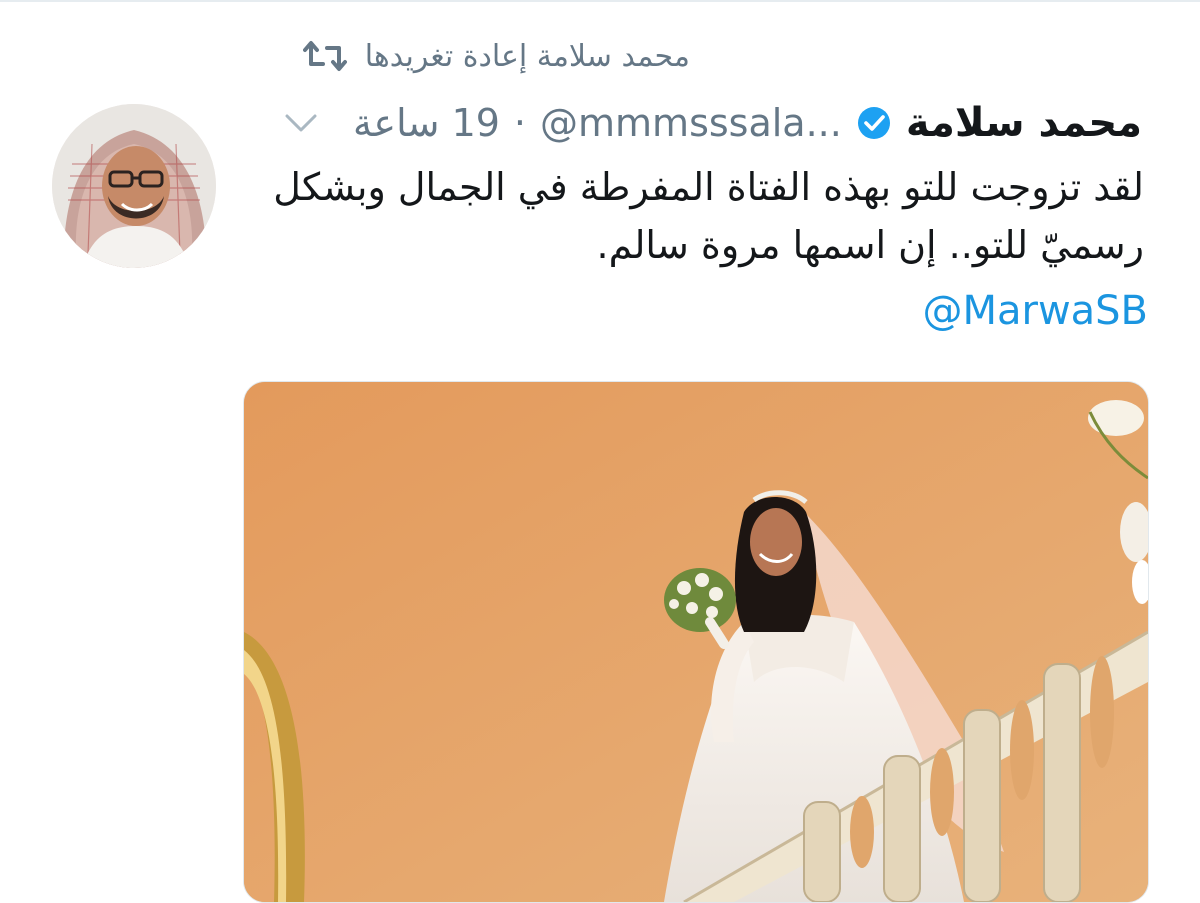 The width and height of the screenshot is (1200, 903). I want to click on mention-link: @MarwaSB, so click(1035, 311).